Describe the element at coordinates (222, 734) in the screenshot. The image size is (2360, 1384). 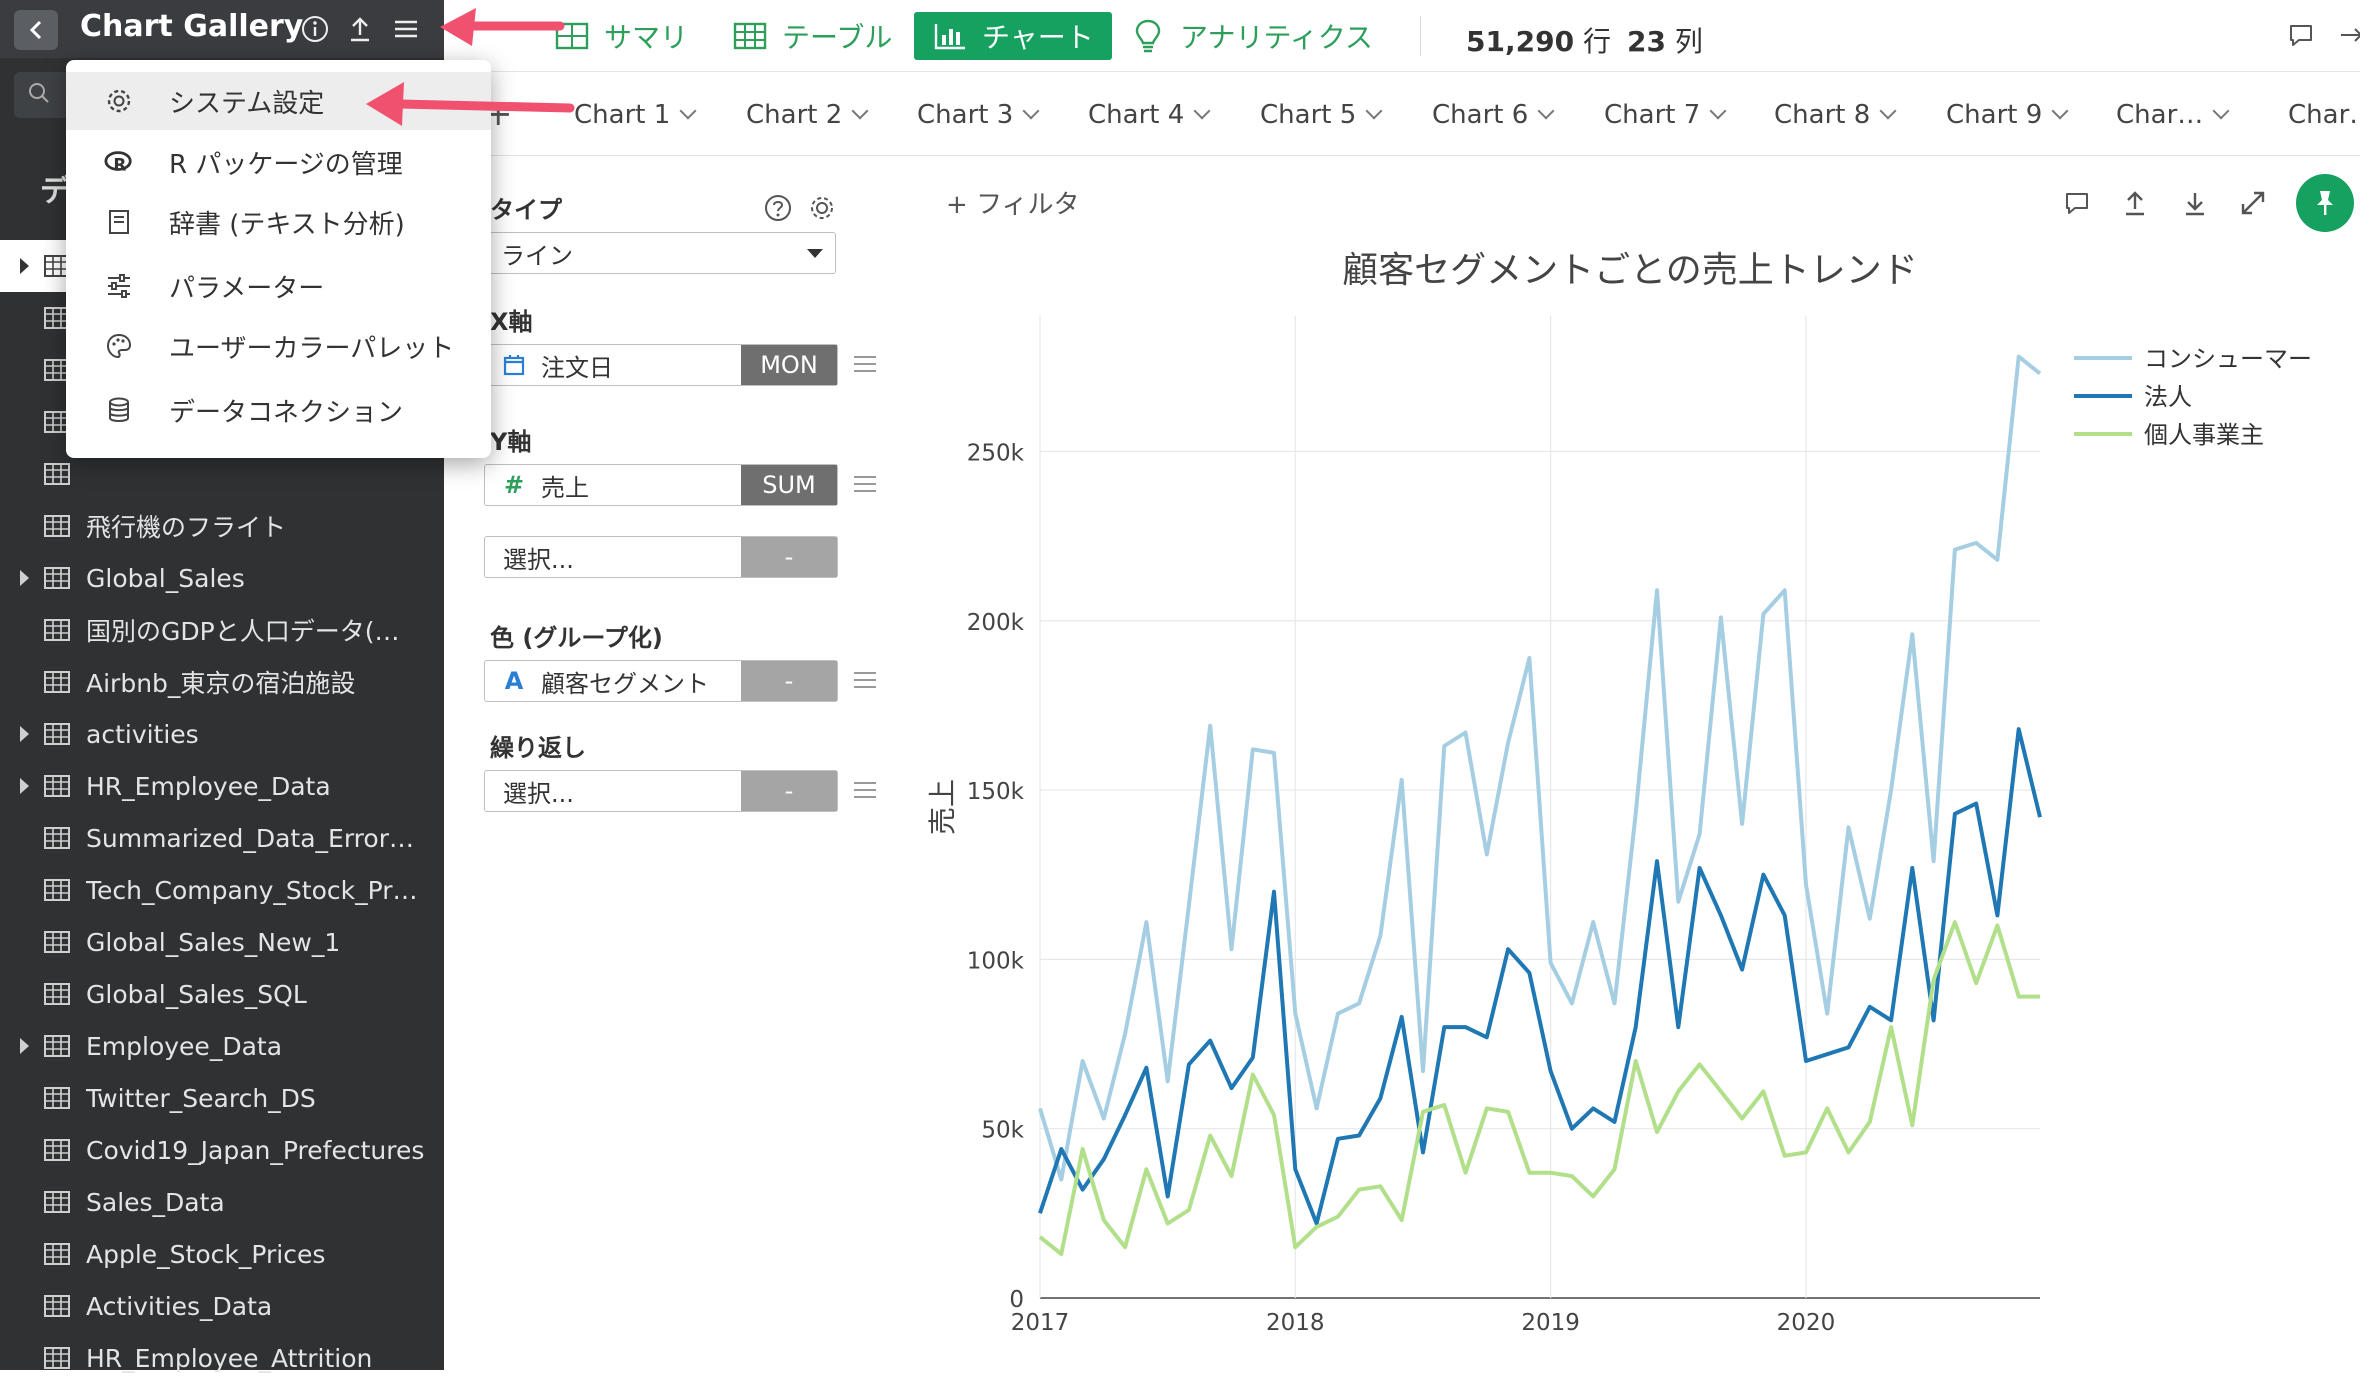
I see `dataset-item: activities` at that location.